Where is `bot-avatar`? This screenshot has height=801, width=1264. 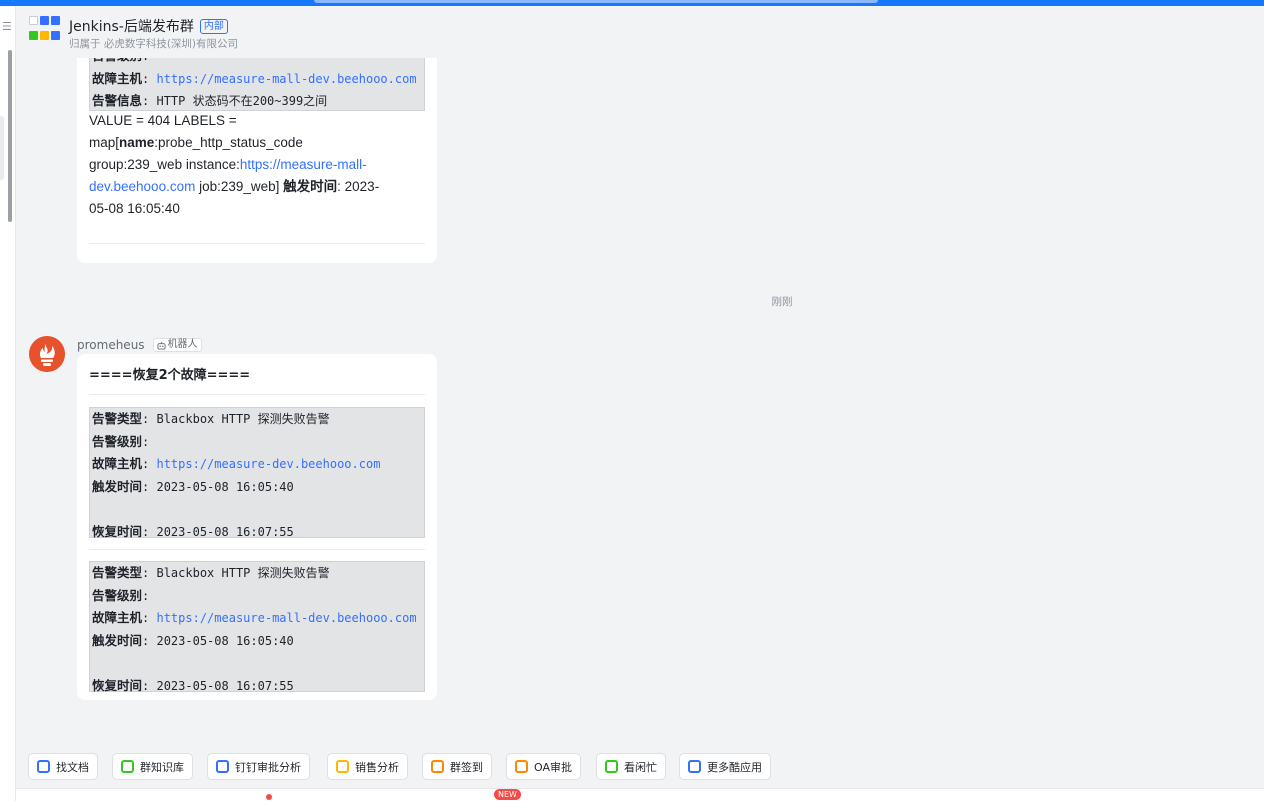 bot-avatar is located at coordinates (47, 354).